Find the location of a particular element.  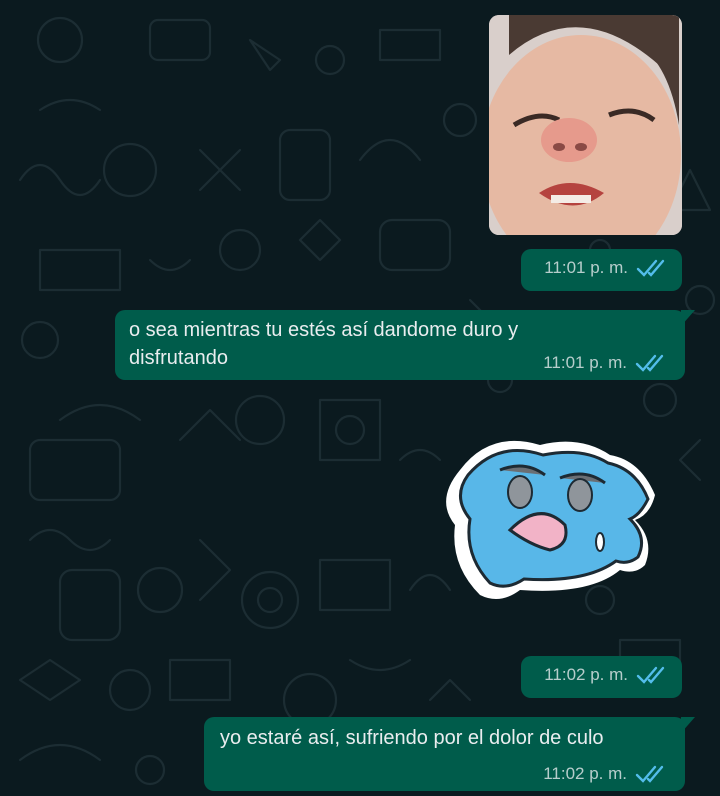

child-face-photo is located at coordinates (585, 125).